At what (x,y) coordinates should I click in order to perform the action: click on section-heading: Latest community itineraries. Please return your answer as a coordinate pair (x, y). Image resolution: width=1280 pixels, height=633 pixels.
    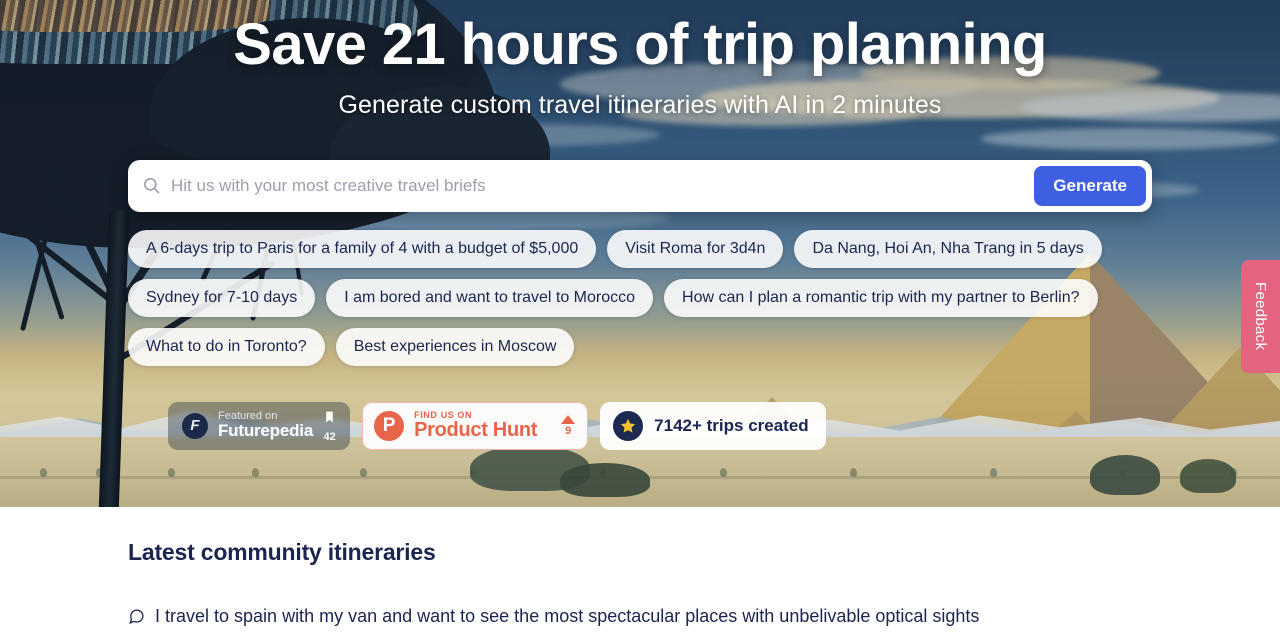
    Looking at the image, I should click on (282, 552).